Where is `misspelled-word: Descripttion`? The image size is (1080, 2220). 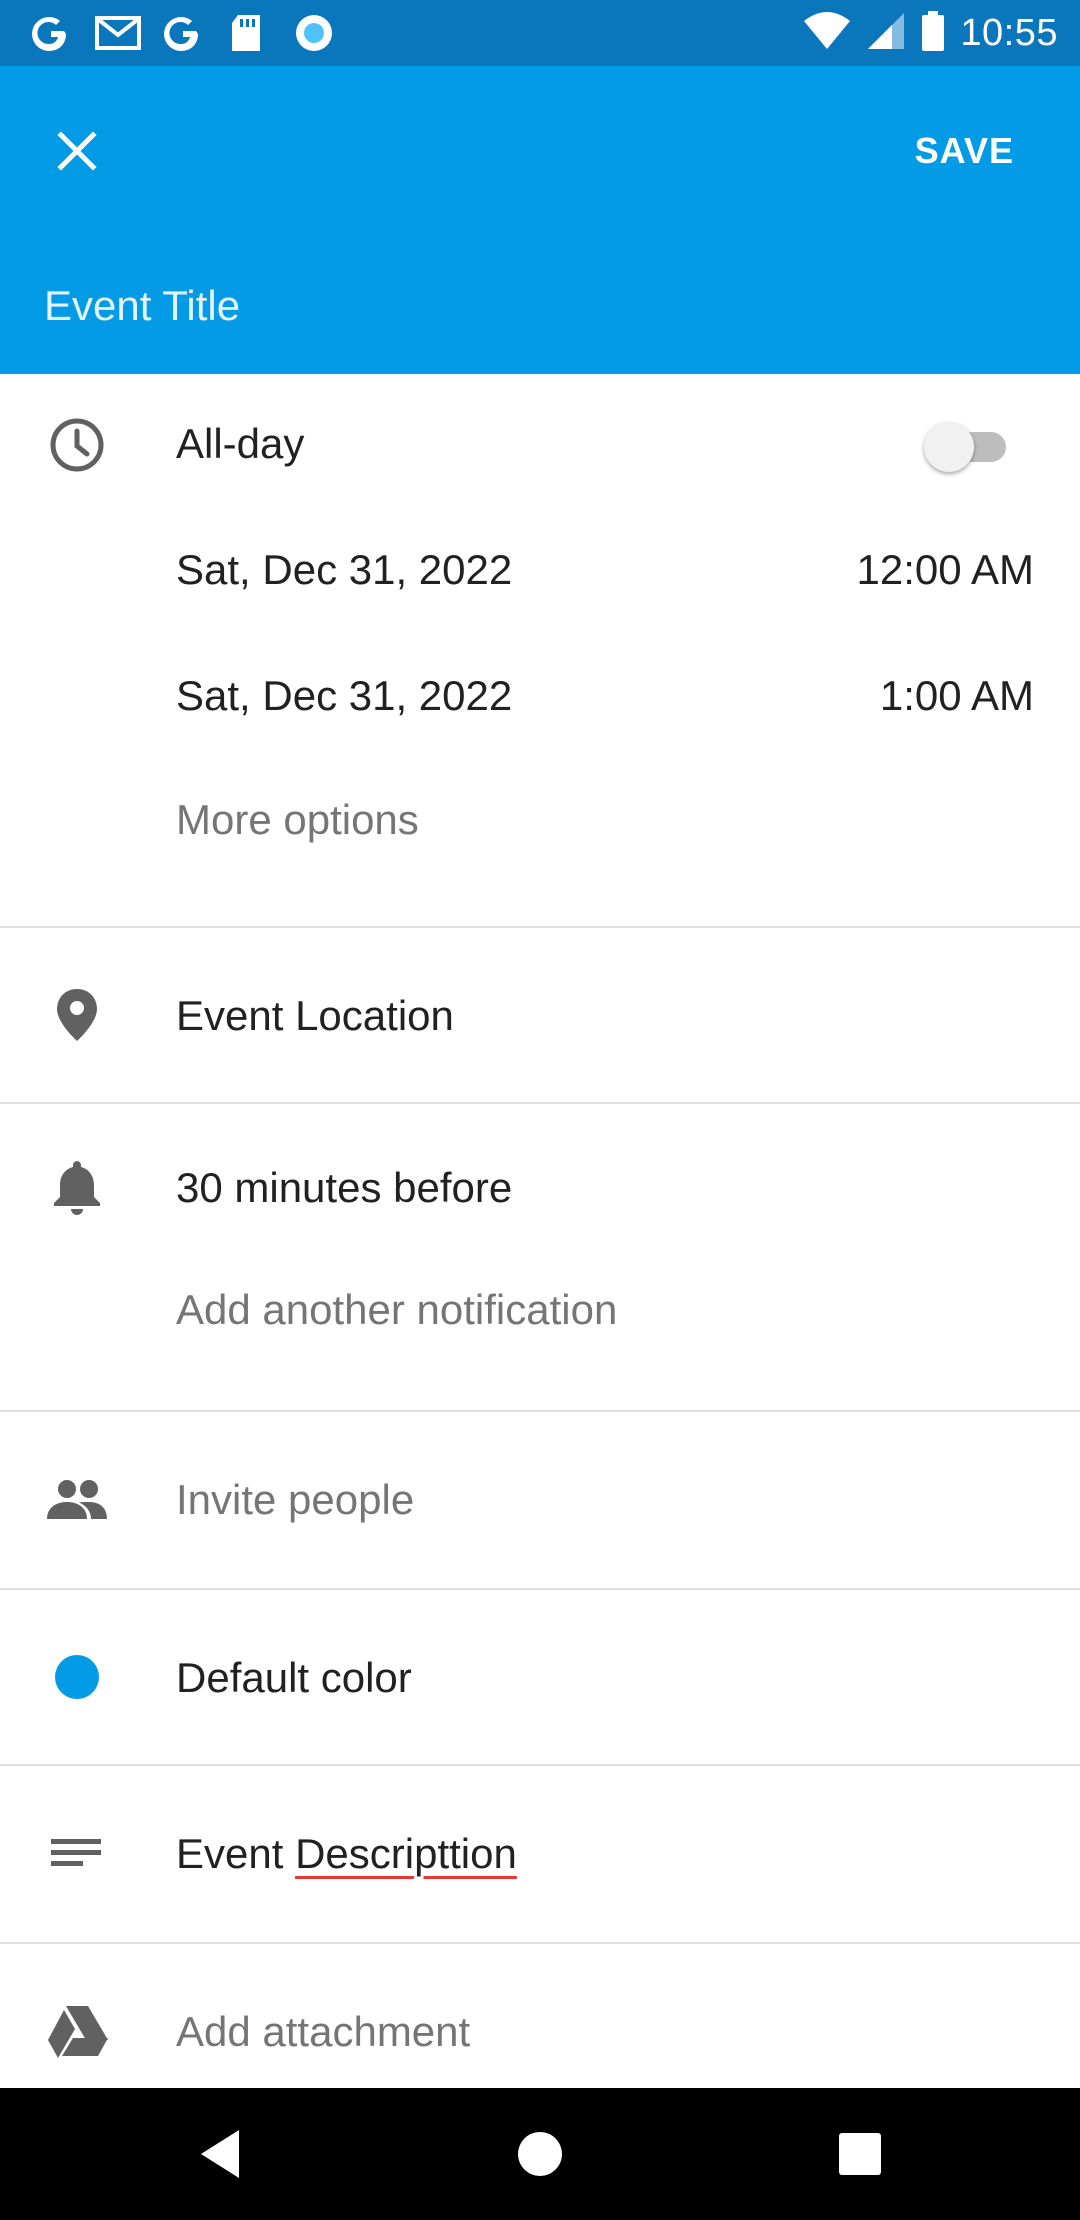
misspelled-word: Descripttion is located at coordinates (406, 1853).